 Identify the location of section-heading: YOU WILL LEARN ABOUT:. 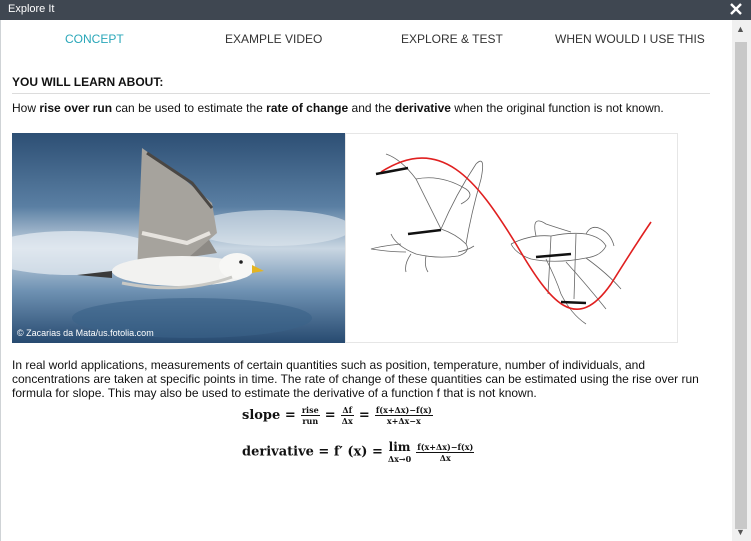
(88, 82).